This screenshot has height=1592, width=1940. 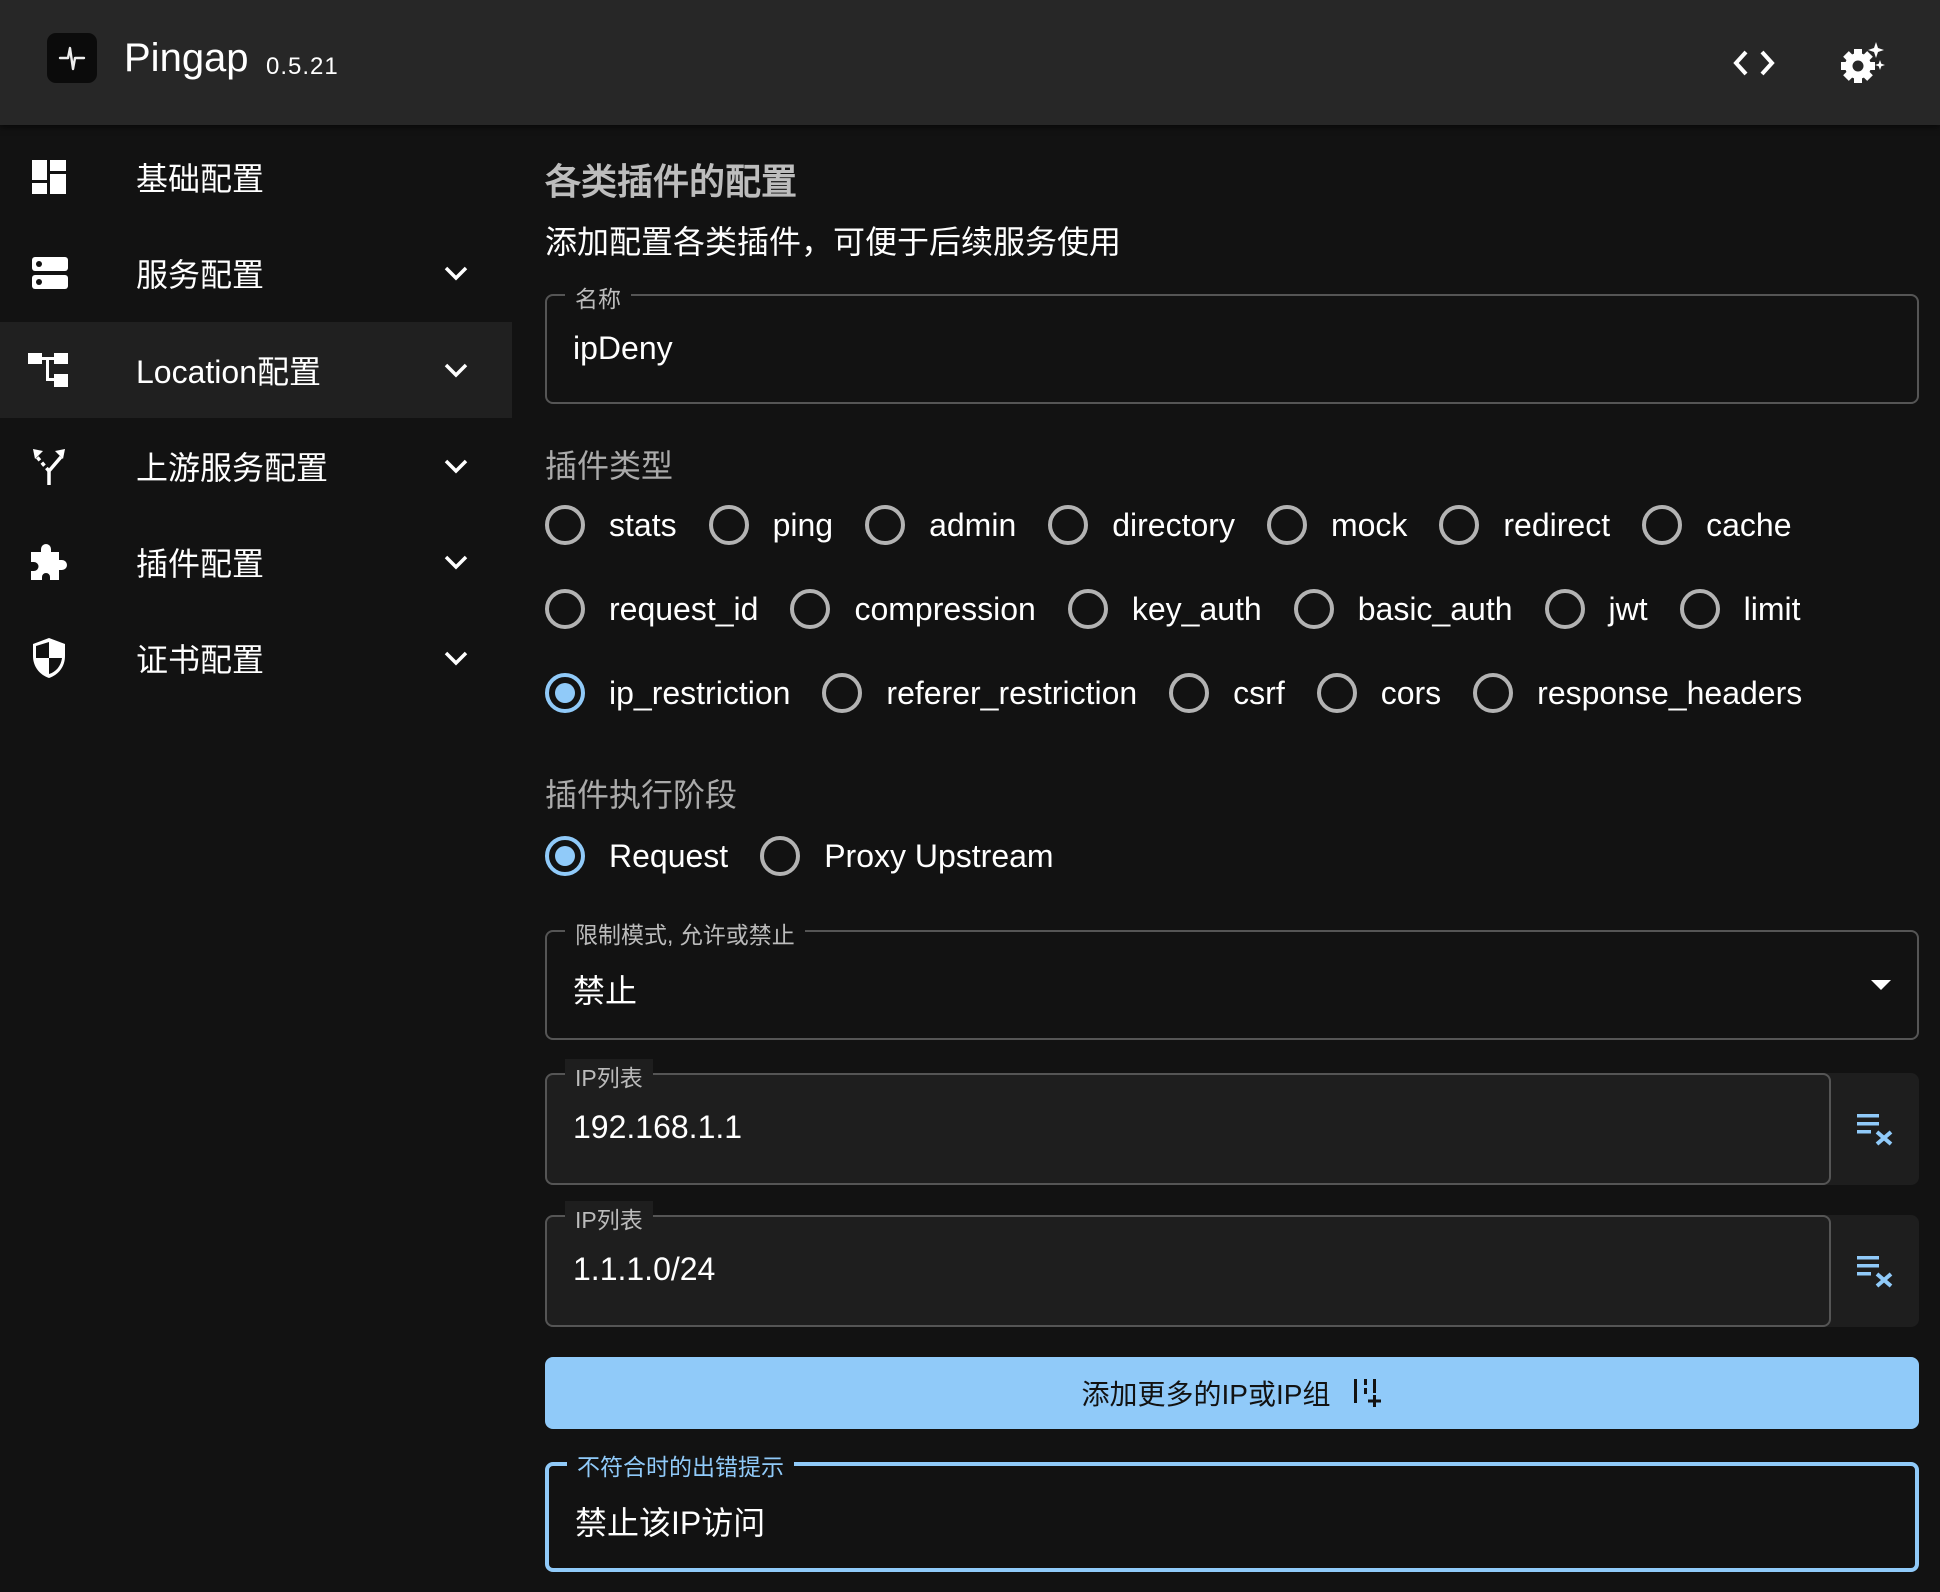 I want to click on sidebar-item-basic: 基础配置, so click(x=256, y=177).